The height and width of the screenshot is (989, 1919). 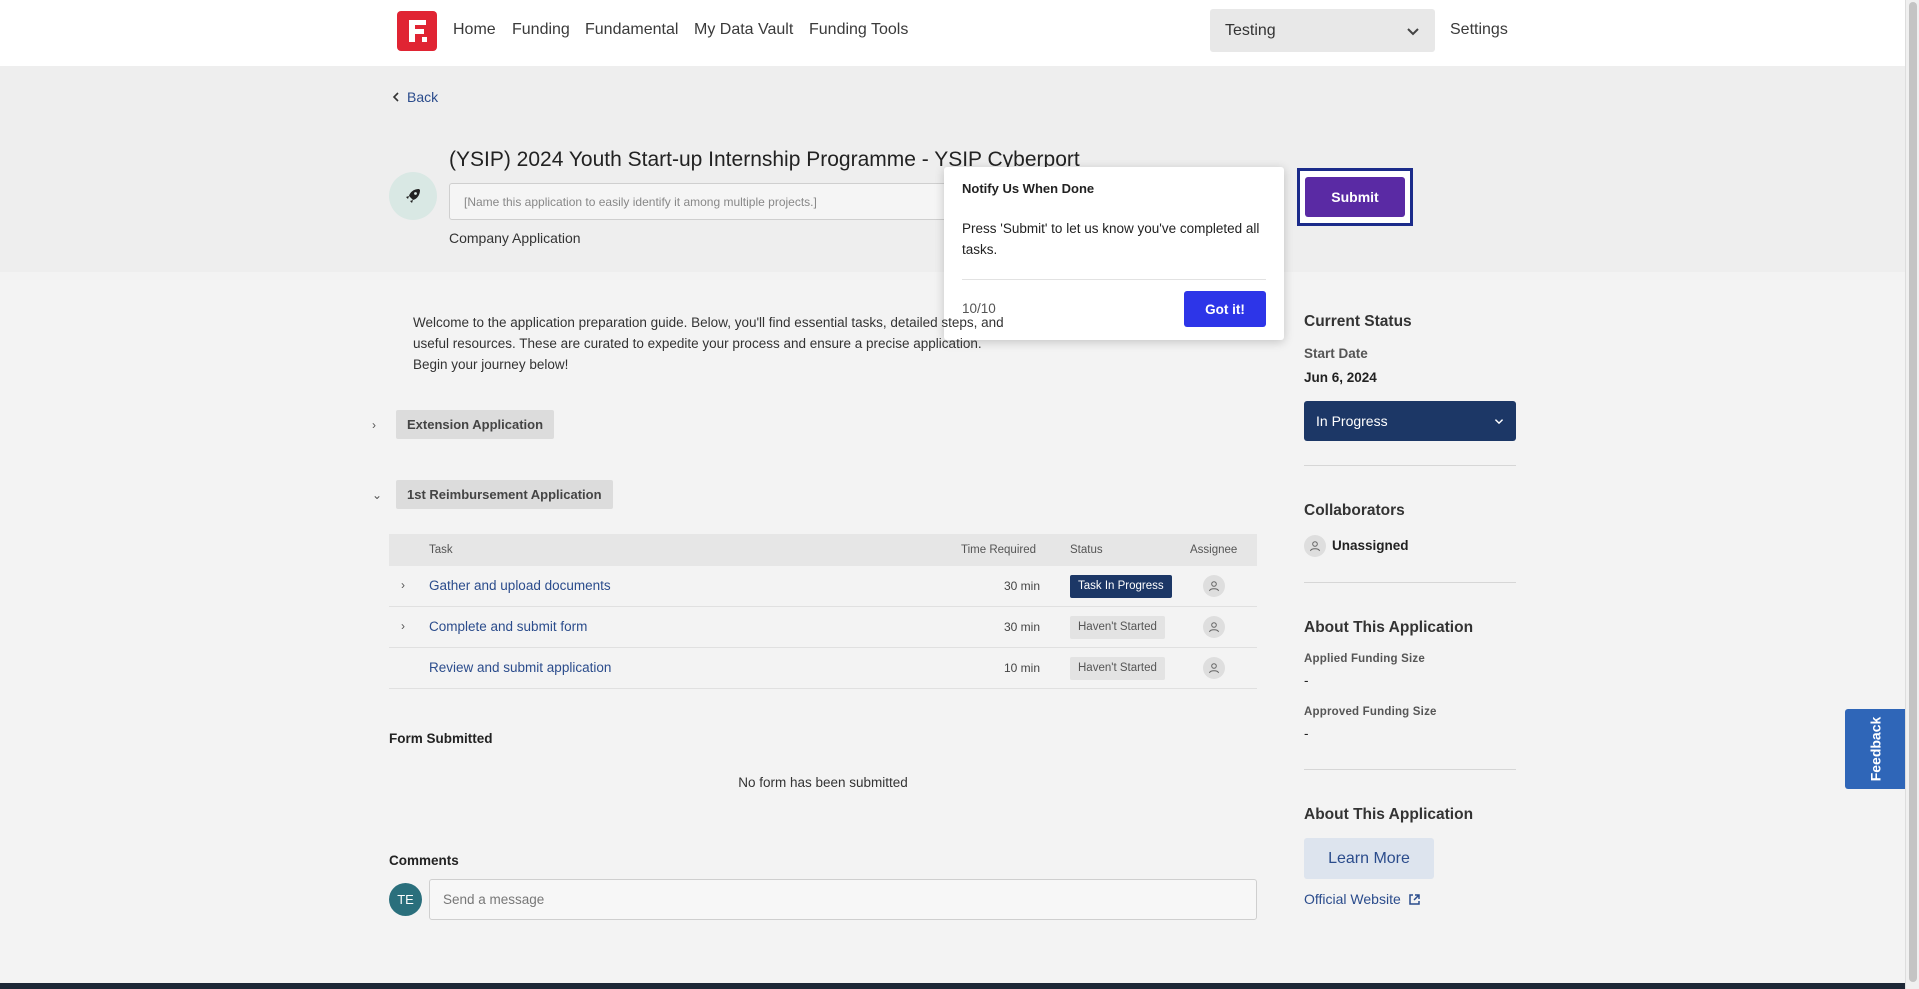 What do you see at coordinates (743, 30) in the screenshot?
I see `nav-my-data-vault: My Data Vault` at bounding box center [743, 30].